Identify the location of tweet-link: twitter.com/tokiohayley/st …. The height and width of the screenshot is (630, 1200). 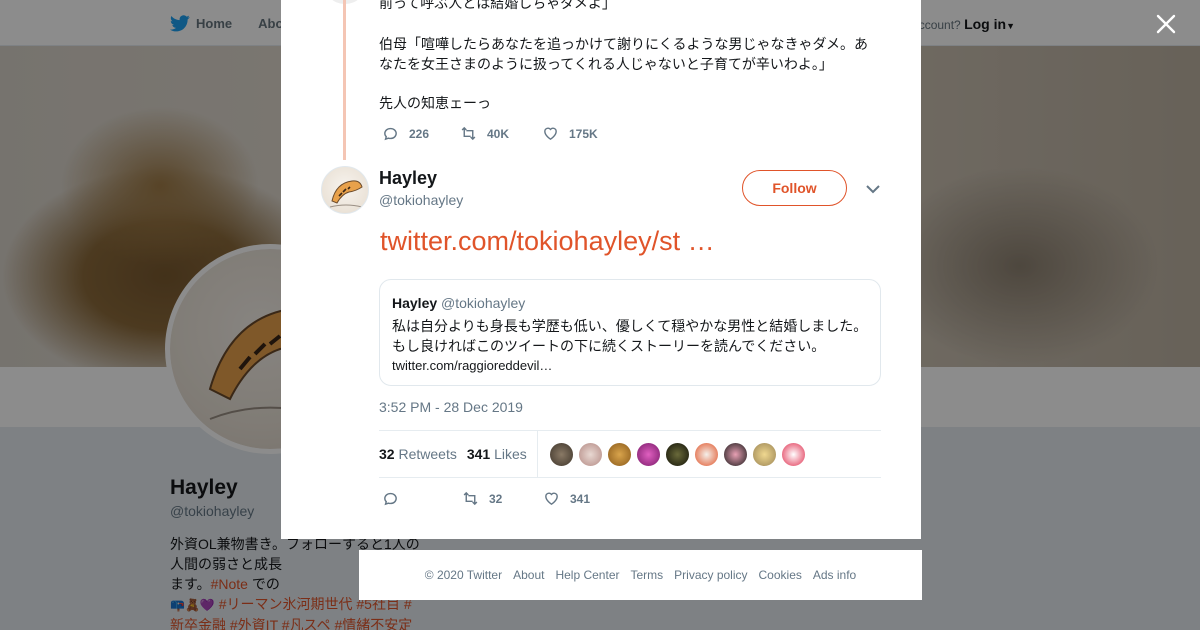
(547, 241).